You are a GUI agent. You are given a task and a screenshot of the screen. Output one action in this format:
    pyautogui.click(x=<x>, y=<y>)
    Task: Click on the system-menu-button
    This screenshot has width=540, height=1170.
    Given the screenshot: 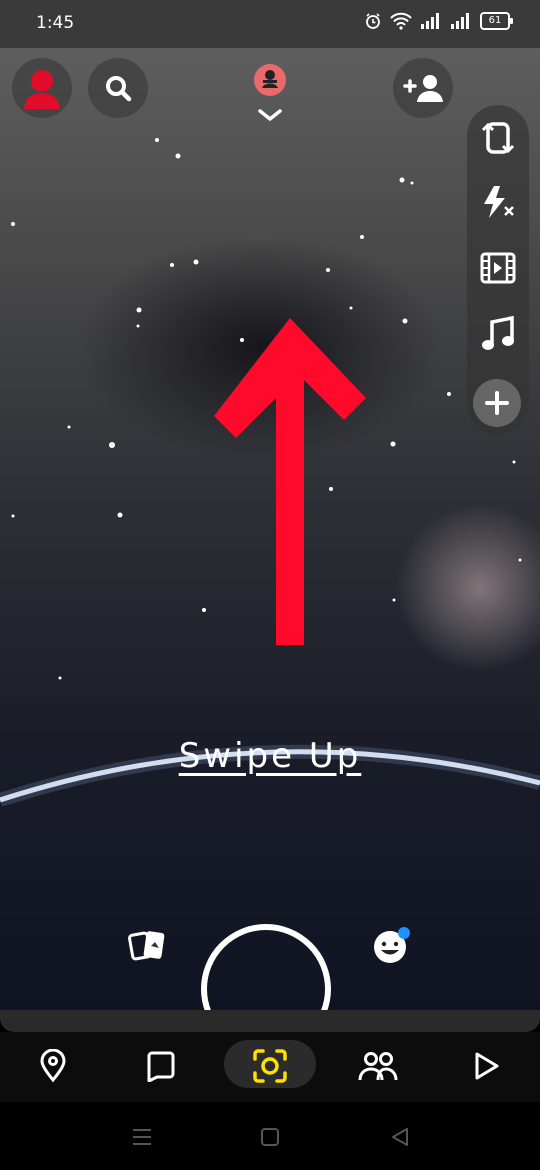 What is the action you would take?
    pyautogui.click(x=142, y=1137)
    